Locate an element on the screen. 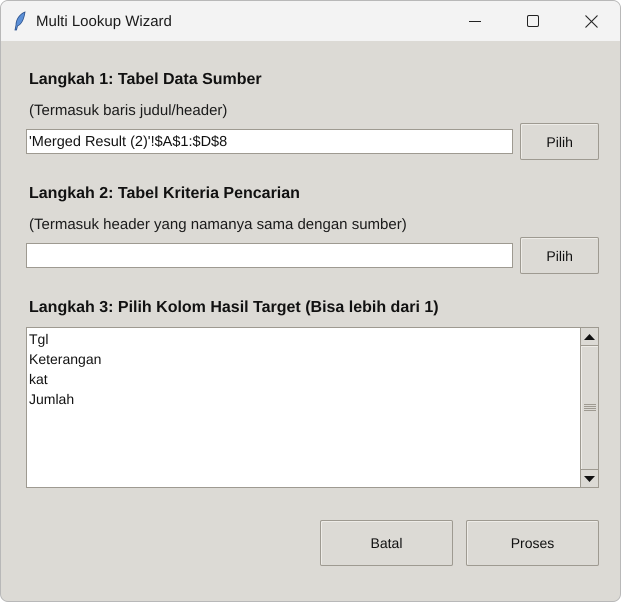  step-hint: (Termasuk baris judul/header) is located at coordinates (128, 111).